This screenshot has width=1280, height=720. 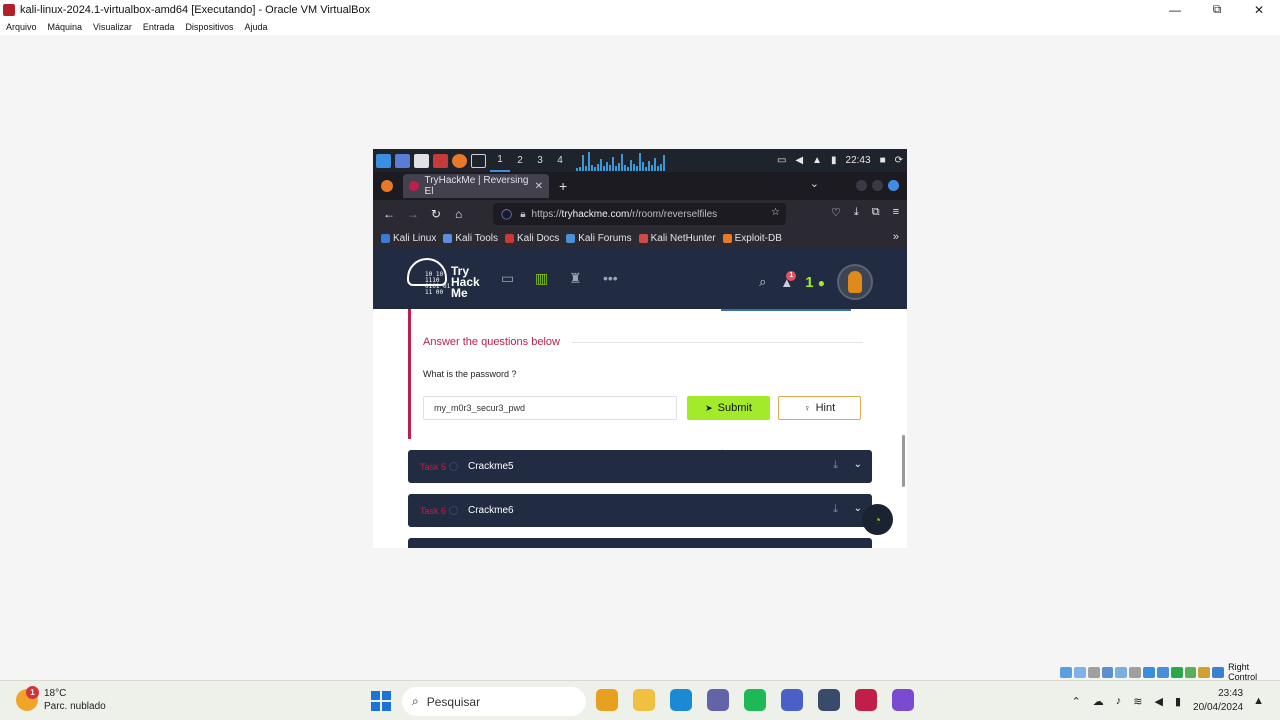 I want to click on learn-book-icon: ▥, so click(x=552, y=278).